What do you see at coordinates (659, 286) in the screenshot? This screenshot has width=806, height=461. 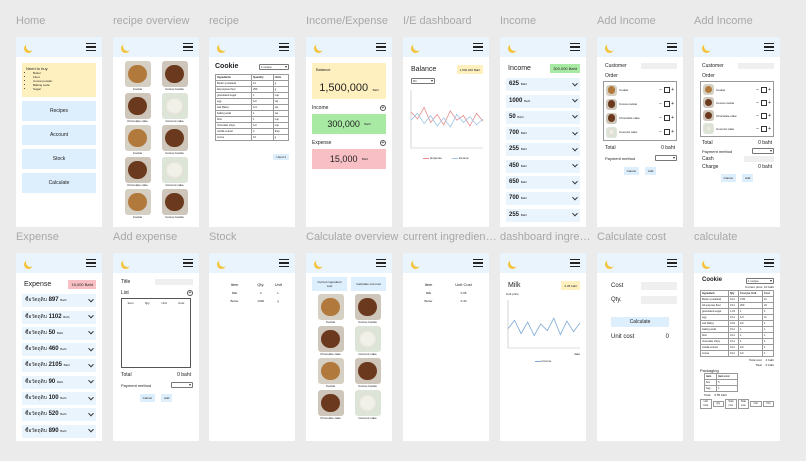 I see `cost-input` at bounding box center [659, 286].